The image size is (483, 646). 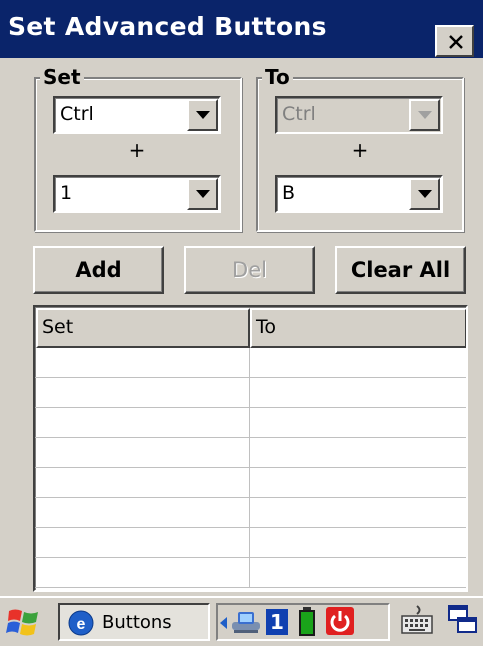 I want to click on to-key-value: B, so click(x=289, y=193).